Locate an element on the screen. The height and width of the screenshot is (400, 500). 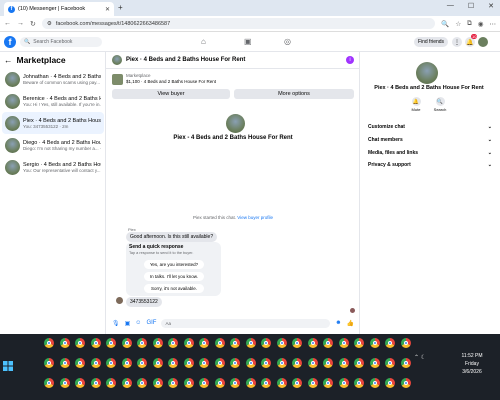
quick-reply-button: Yes, are you interested? is located at coordinates (174, 264).